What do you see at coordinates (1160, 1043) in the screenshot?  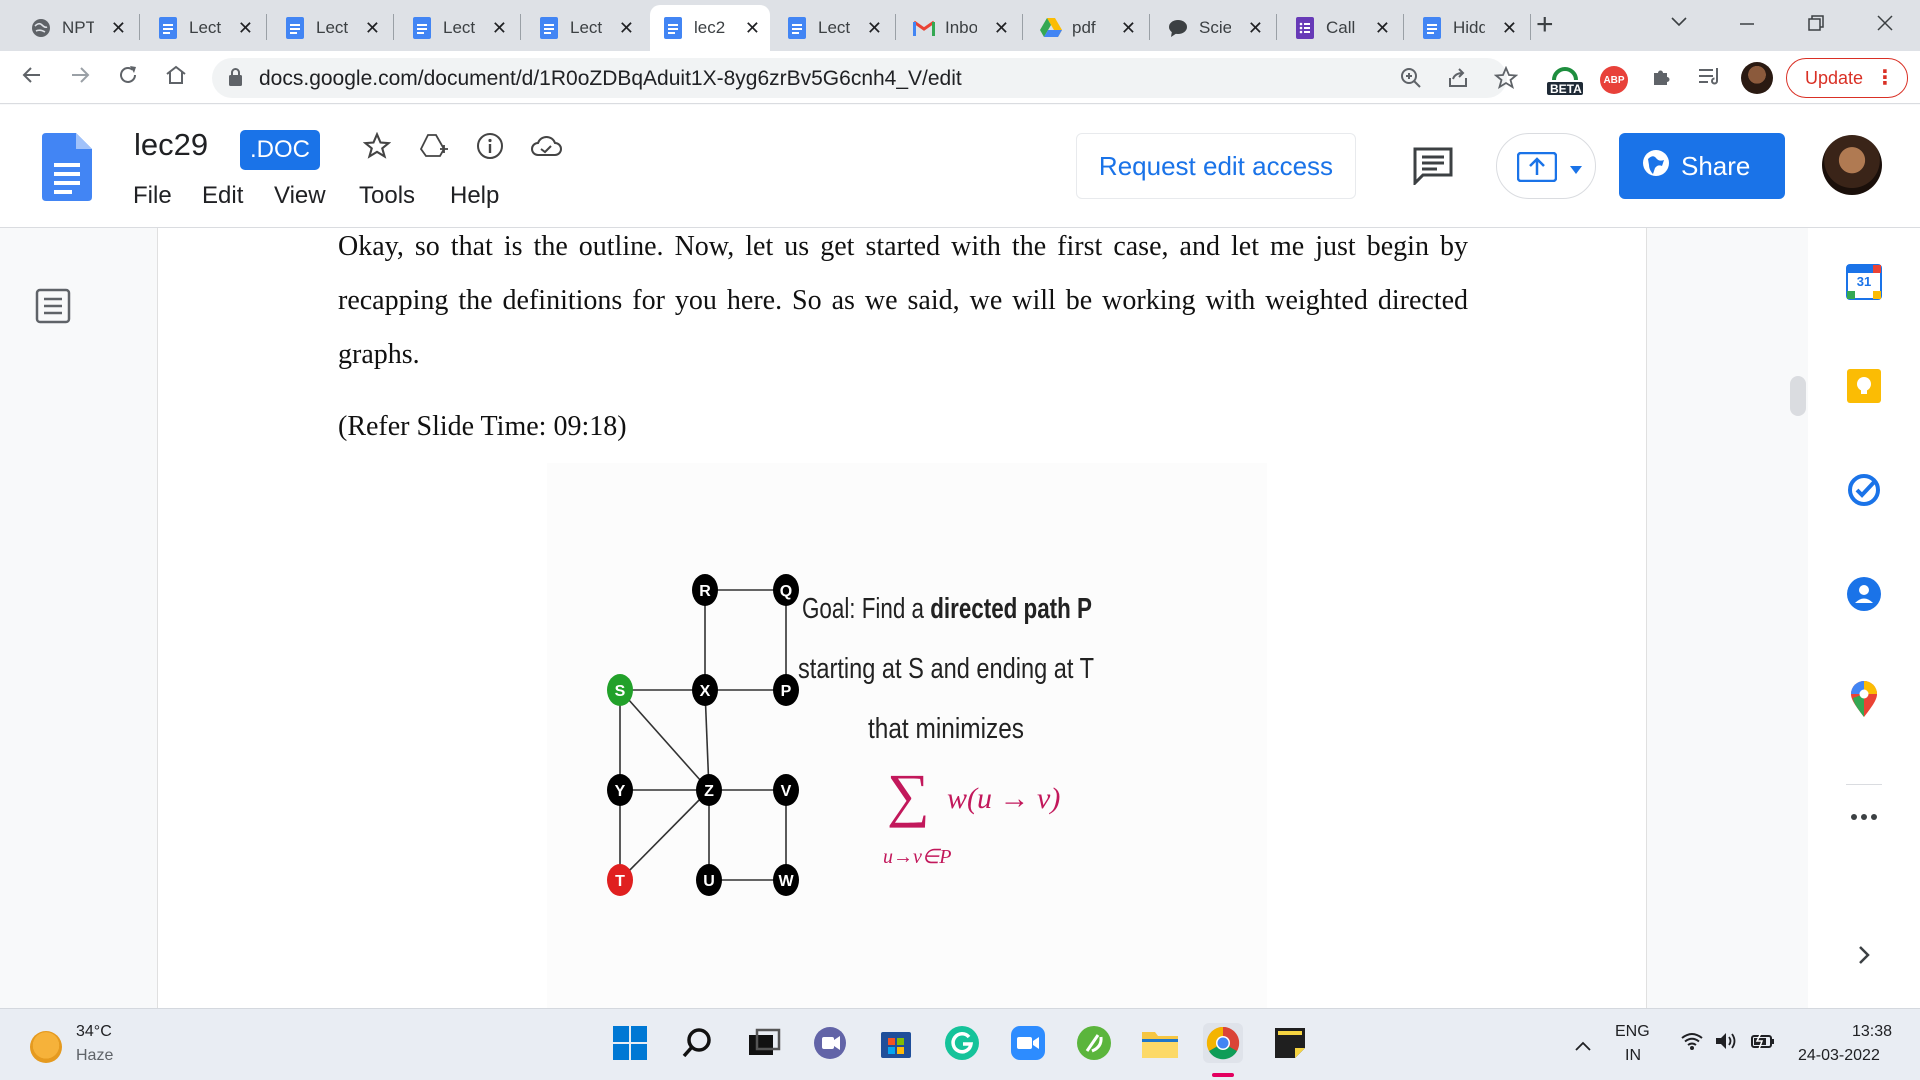 I see `file-explorer-icon` at bounding box center [1160, 1043].